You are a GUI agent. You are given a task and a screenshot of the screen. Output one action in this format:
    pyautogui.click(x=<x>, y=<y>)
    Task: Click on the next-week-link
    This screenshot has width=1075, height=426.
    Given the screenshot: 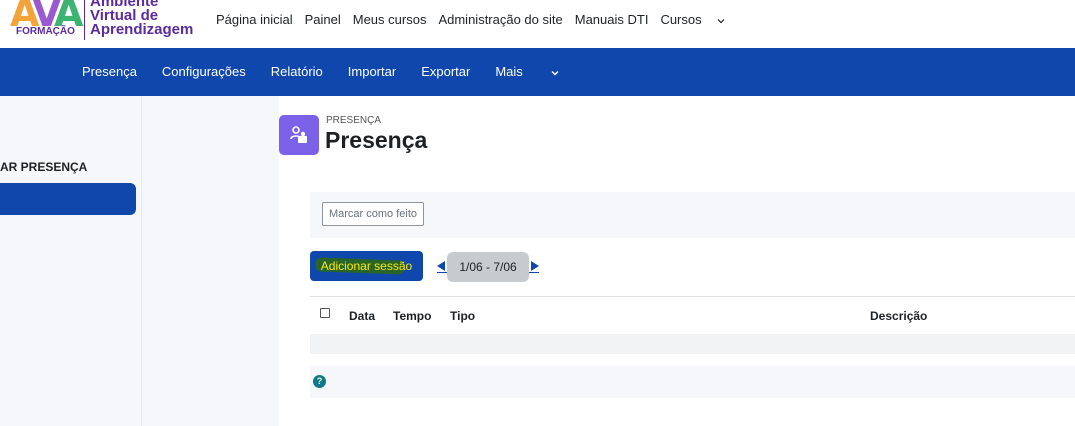 What is the action you would take?
    pyautogui.click(x=534, y=267)
    